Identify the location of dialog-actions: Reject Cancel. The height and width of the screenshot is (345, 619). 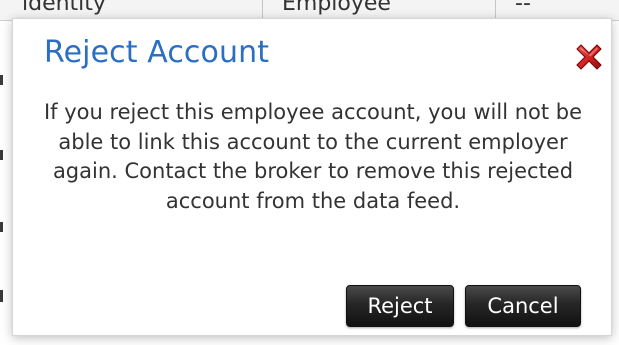
(311, 307).